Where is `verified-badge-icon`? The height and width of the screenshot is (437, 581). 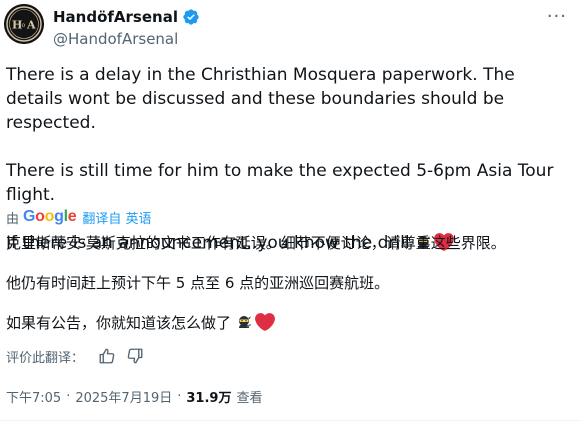
verified-badge-icon is located at coordinates (191, 17).